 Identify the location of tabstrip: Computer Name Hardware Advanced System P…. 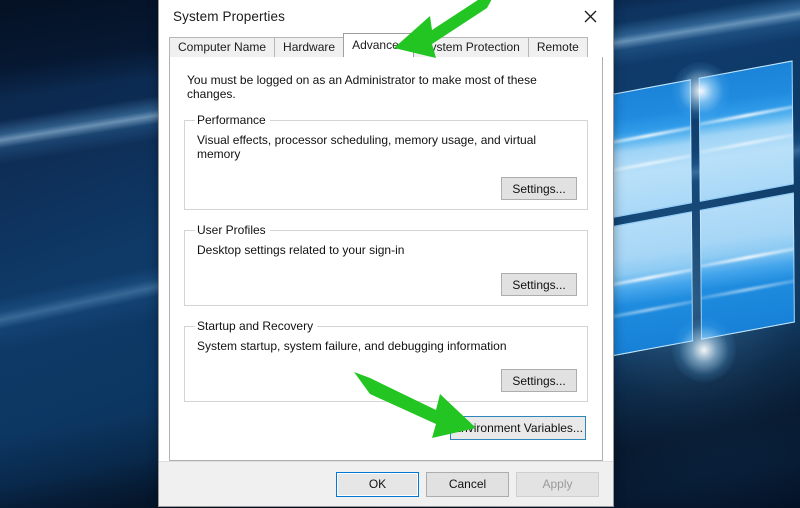
(386, 45).